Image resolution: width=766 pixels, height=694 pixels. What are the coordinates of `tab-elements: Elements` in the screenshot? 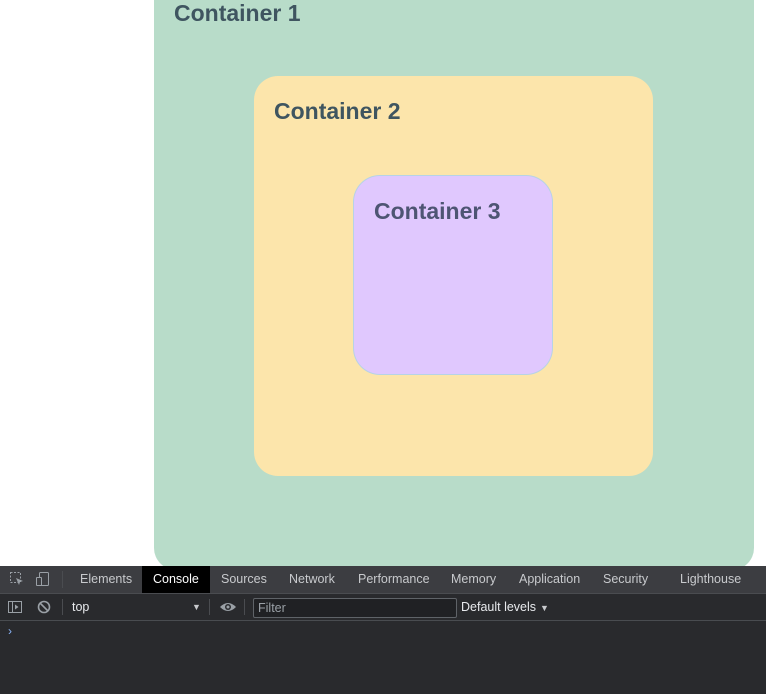 It's located at (106, 579).